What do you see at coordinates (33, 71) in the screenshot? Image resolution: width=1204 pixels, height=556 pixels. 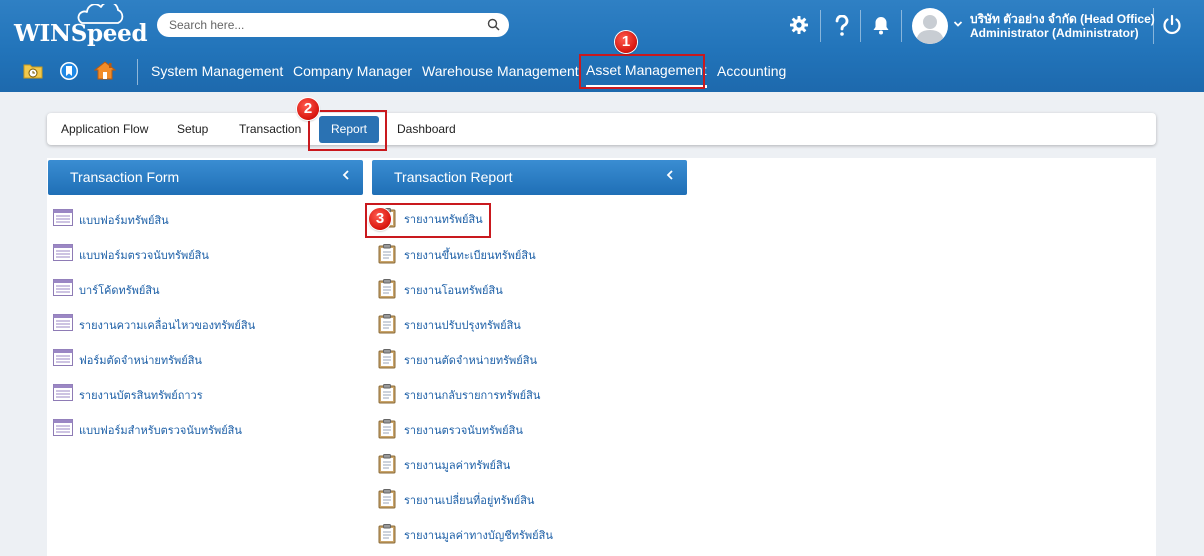 I see `folder-clock-icon` at bounding box center [33, 71].